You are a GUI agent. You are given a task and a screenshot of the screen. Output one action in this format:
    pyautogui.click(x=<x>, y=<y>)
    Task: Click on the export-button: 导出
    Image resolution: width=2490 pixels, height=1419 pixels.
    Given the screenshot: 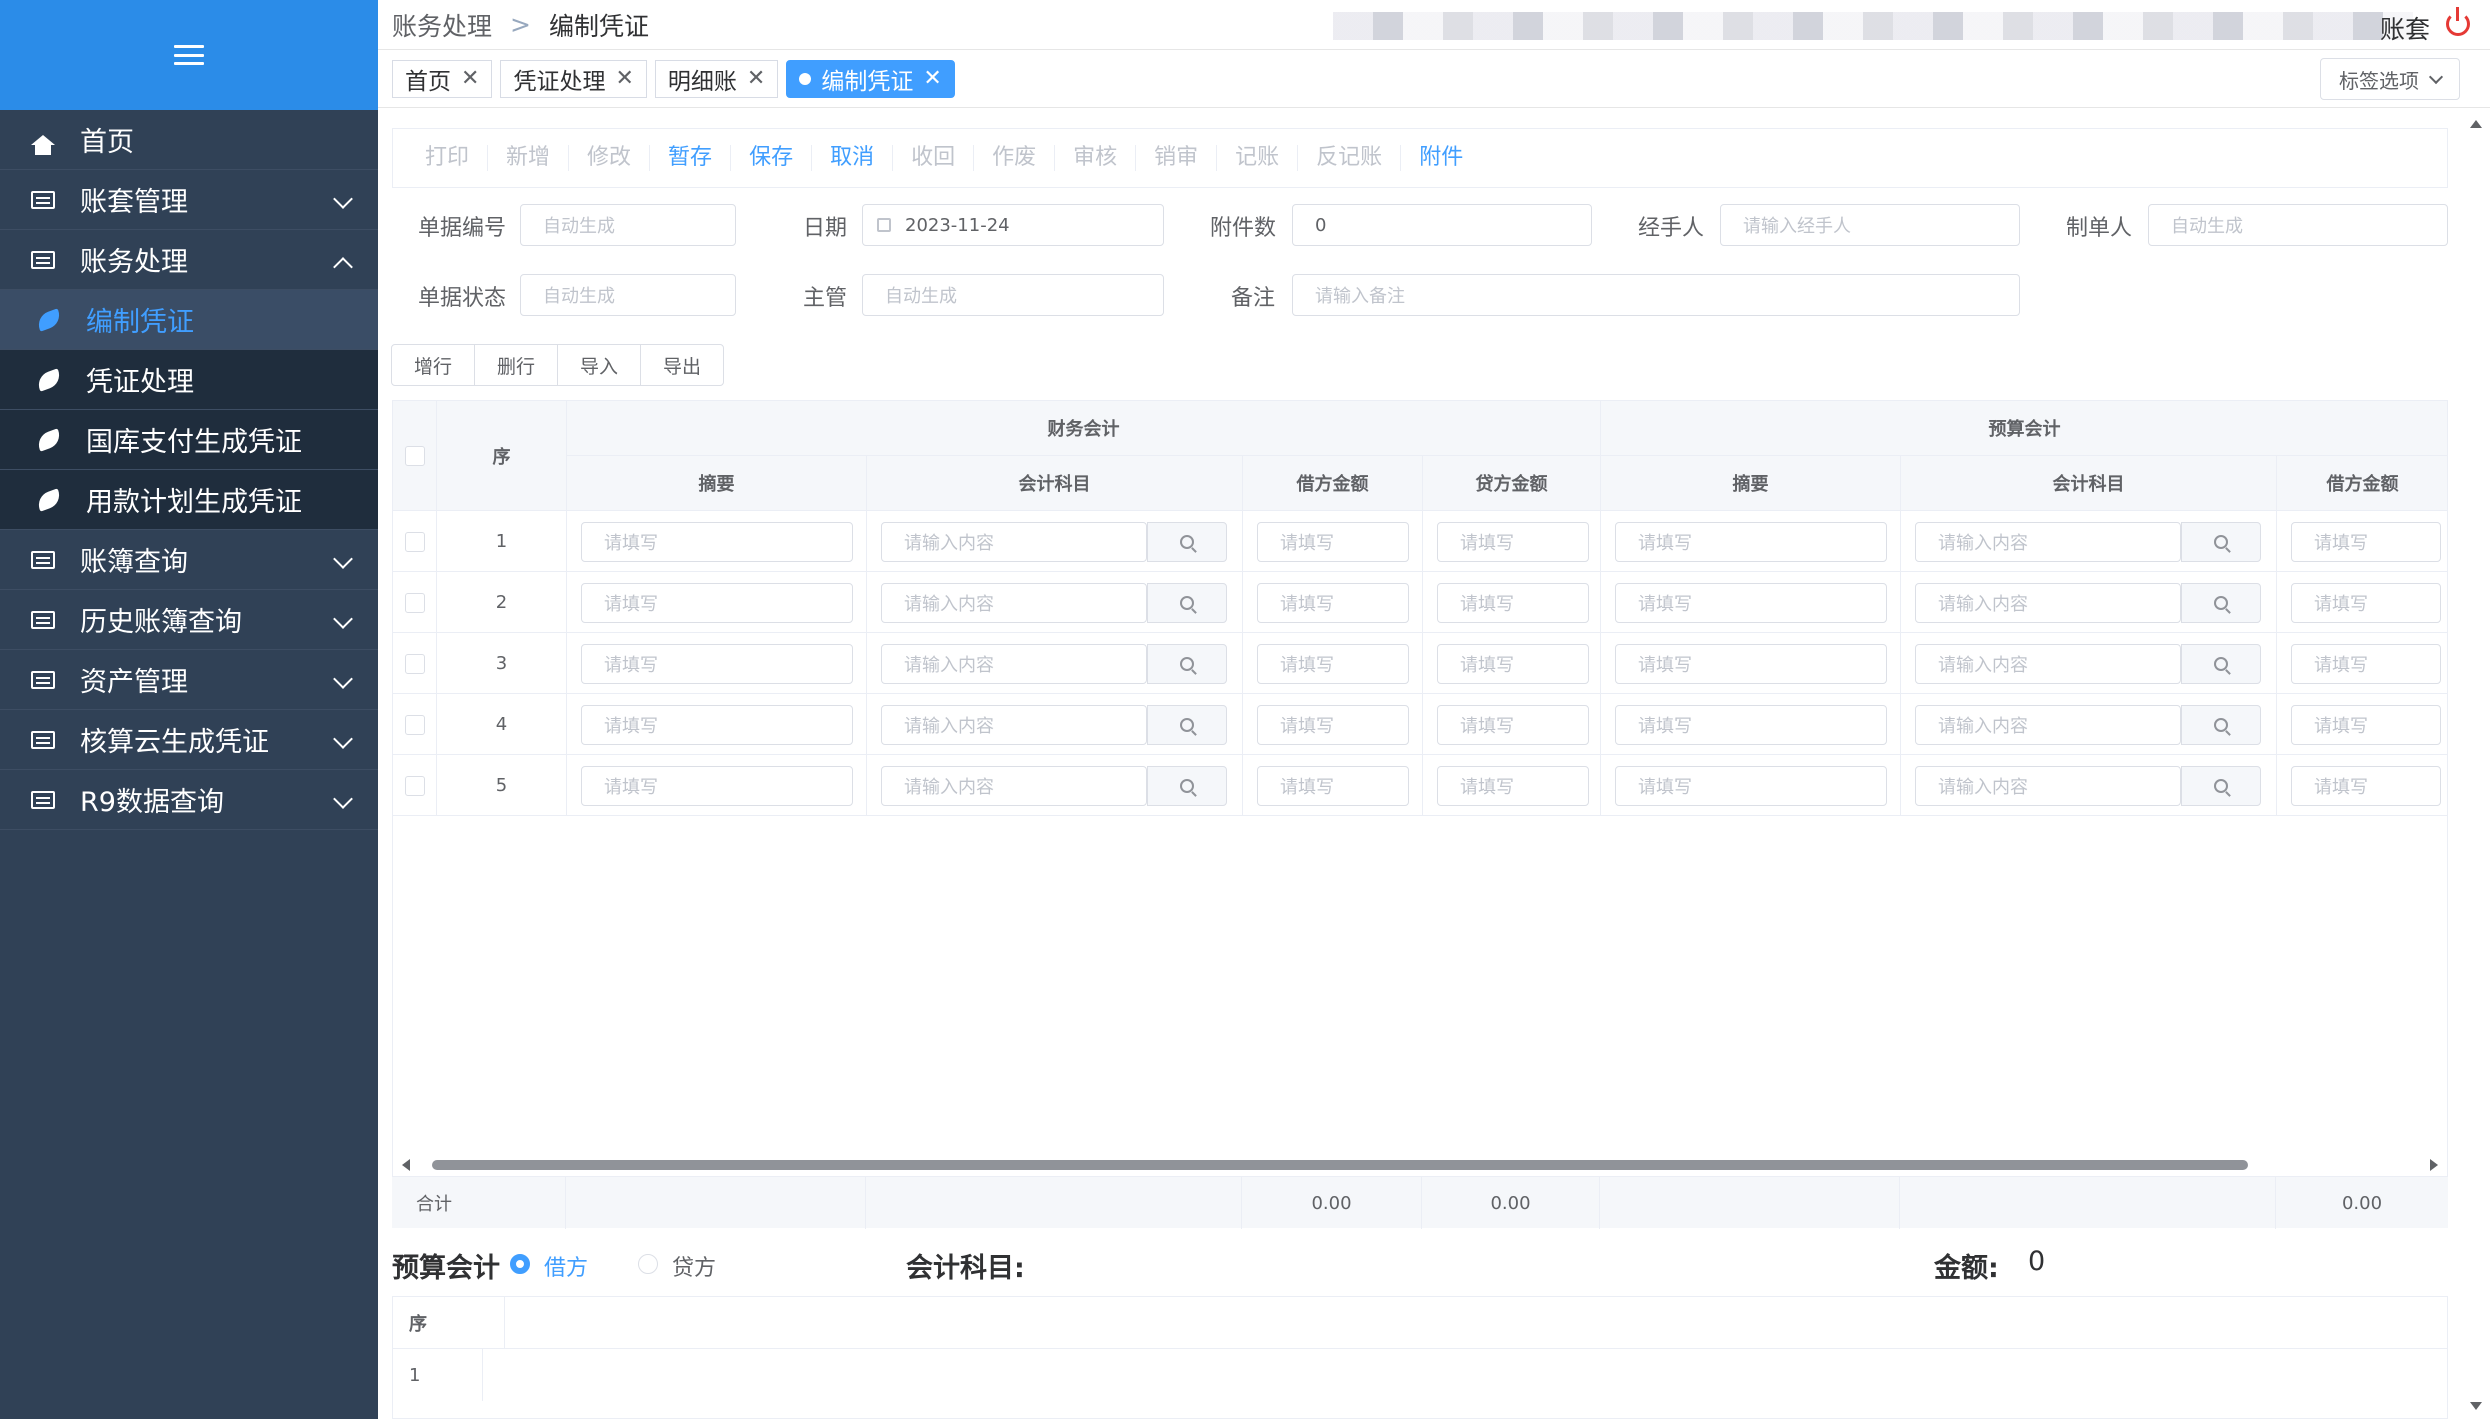 What is the action you would take?
    pyautogui.click(x=682, y=365)
    